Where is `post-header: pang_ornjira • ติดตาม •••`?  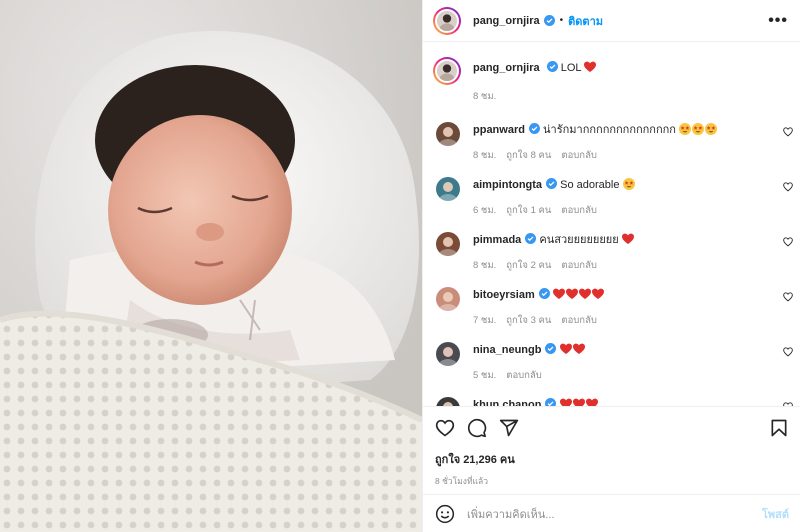 post-header: pang_ornjira • ติดตาม ••• is located at coordinates (611, 21).